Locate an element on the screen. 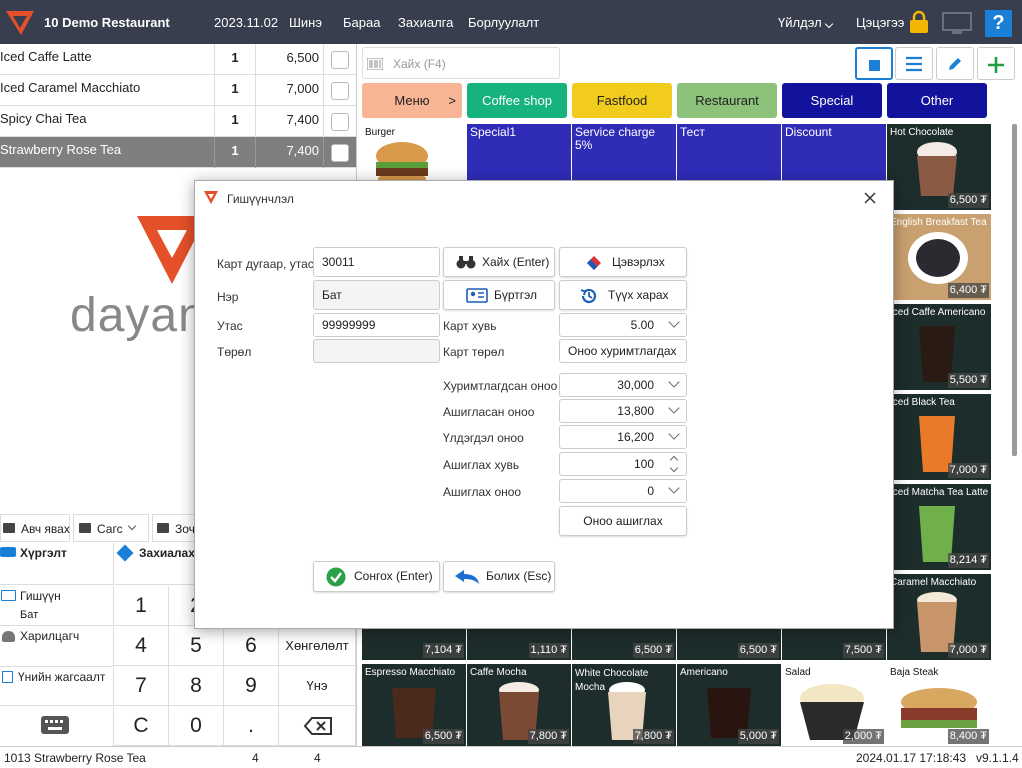 The height and width of the screenshot is (768, 1022). key-clear: C is located at coordinates (141, 726).